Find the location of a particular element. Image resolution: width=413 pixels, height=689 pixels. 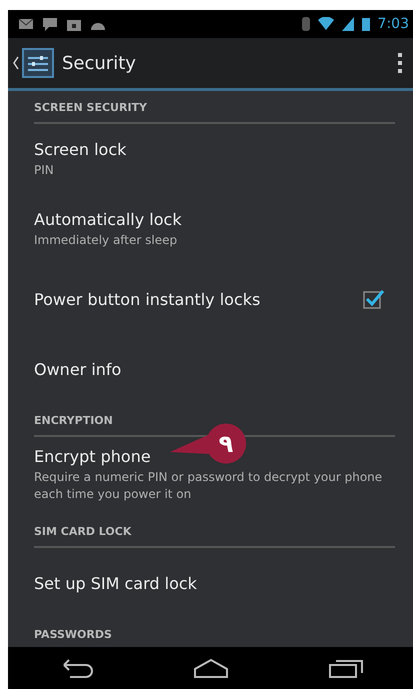

setting-title: Screen lock is located at coordinates (80, 149).